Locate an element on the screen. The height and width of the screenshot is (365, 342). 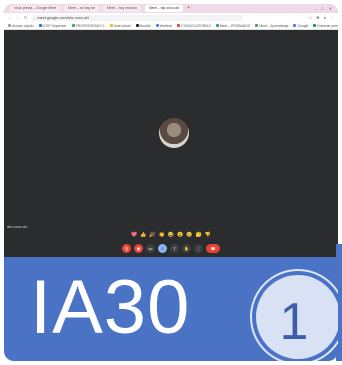
more-icon: ⋮ is located at coordinates (198, 248).